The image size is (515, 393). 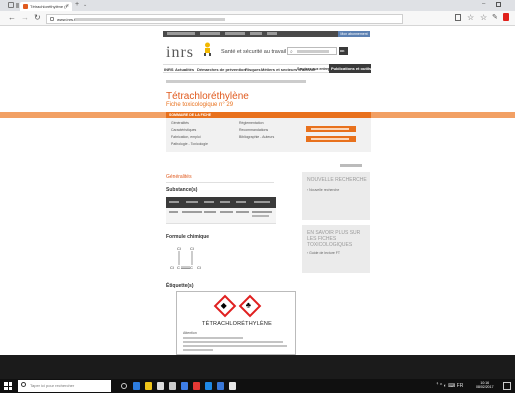 I want to click on summary-link: Recommandations, so click(x=256, y=130).